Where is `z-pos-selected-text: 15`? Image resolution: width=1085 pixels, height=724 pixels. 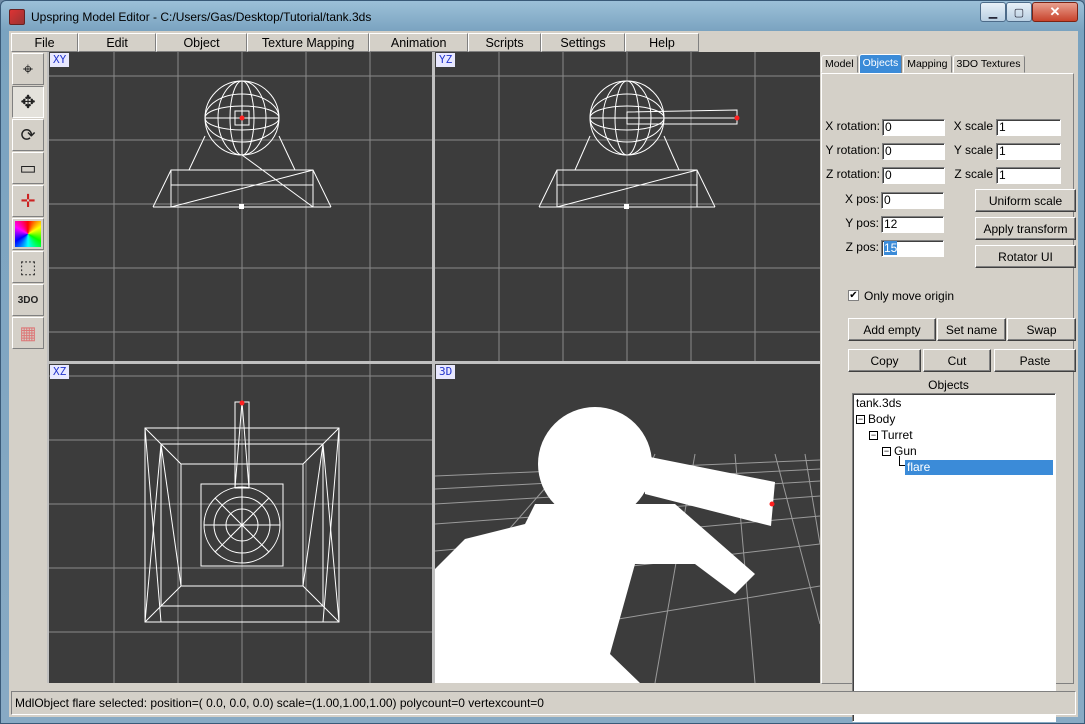 z-pos-selected-text: 15 is located at coordinates (891, 248).